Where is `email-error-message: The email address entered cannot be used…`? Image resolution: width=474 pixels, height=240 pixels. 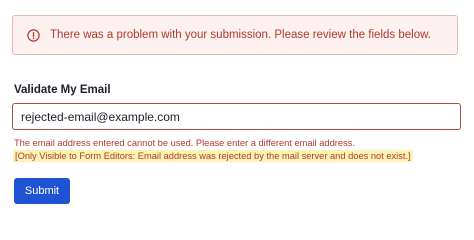 email-error-message: The email address entered cannot be used… is located at coordinates (184, 143).